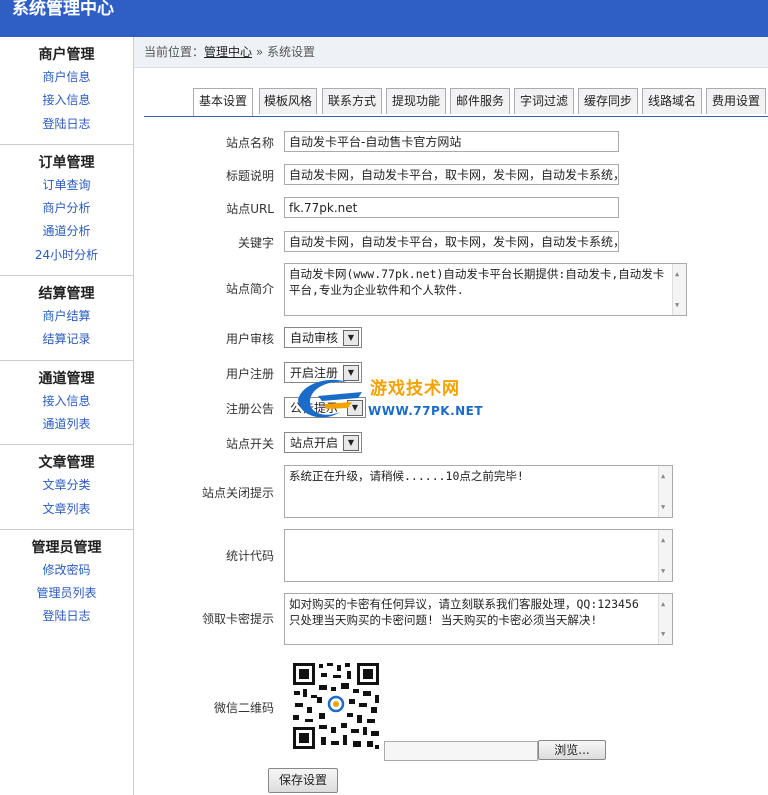 This screenshot has width=768, height=795. What do you see at coordinates (415, 389) in the screenshot?
I see `watermark-cn-text: 游戏技术网` at bounding box center [415, 389].